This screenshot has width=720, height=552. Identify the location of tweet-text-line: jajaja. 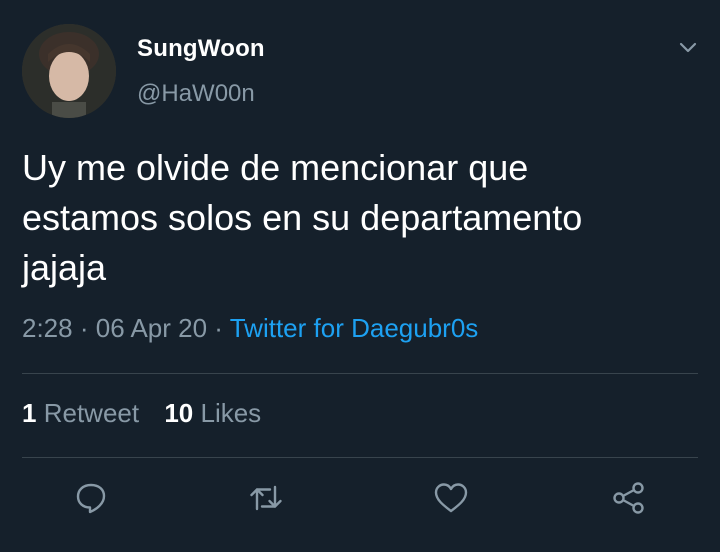
(64, 267).